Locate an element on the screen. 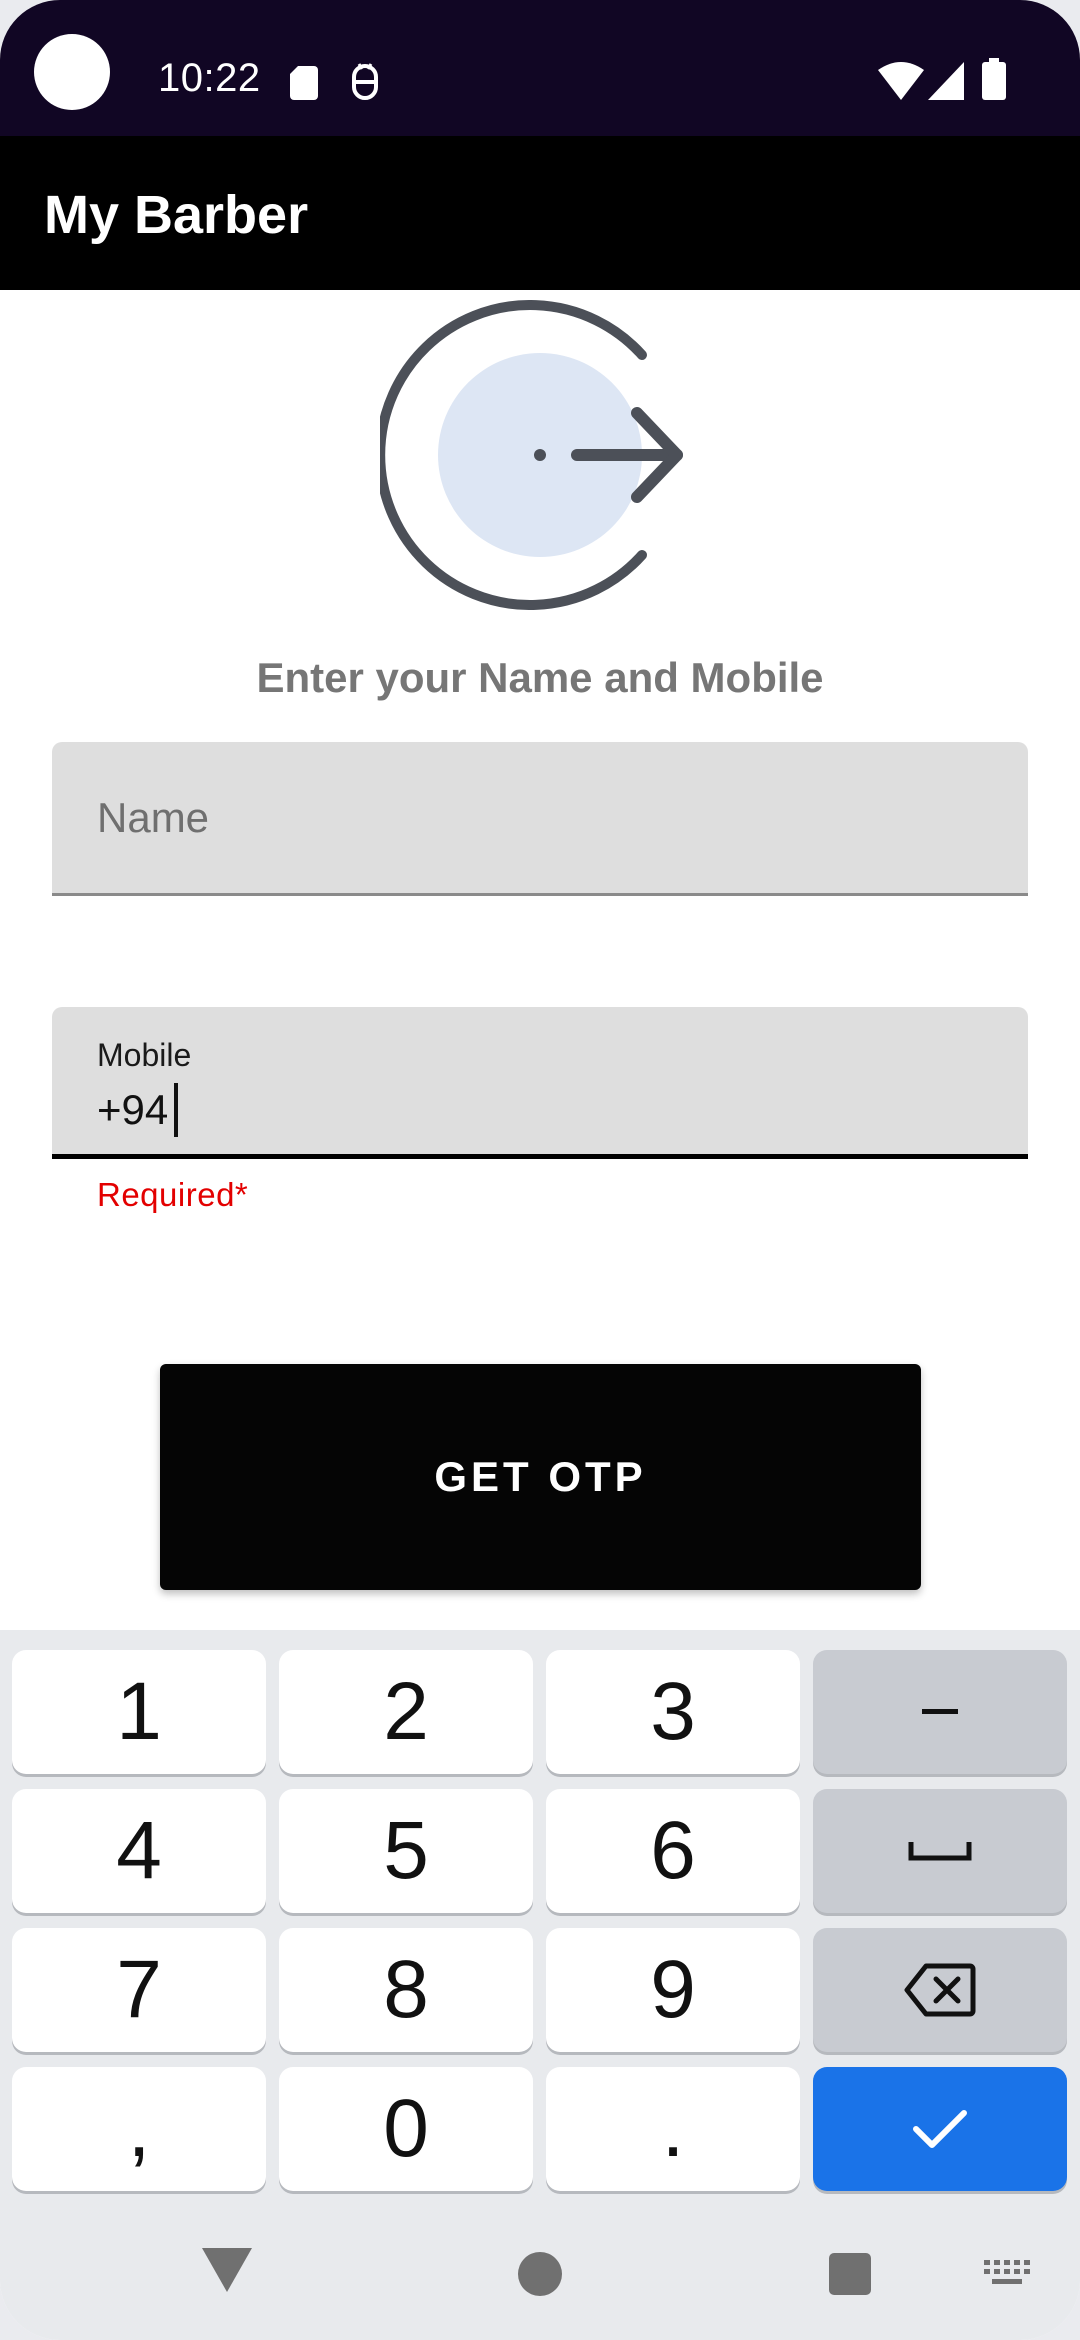 The height and width of the screenshot is (2340, 1080). status-time: 10:22 is located at coordinates (209, 78).